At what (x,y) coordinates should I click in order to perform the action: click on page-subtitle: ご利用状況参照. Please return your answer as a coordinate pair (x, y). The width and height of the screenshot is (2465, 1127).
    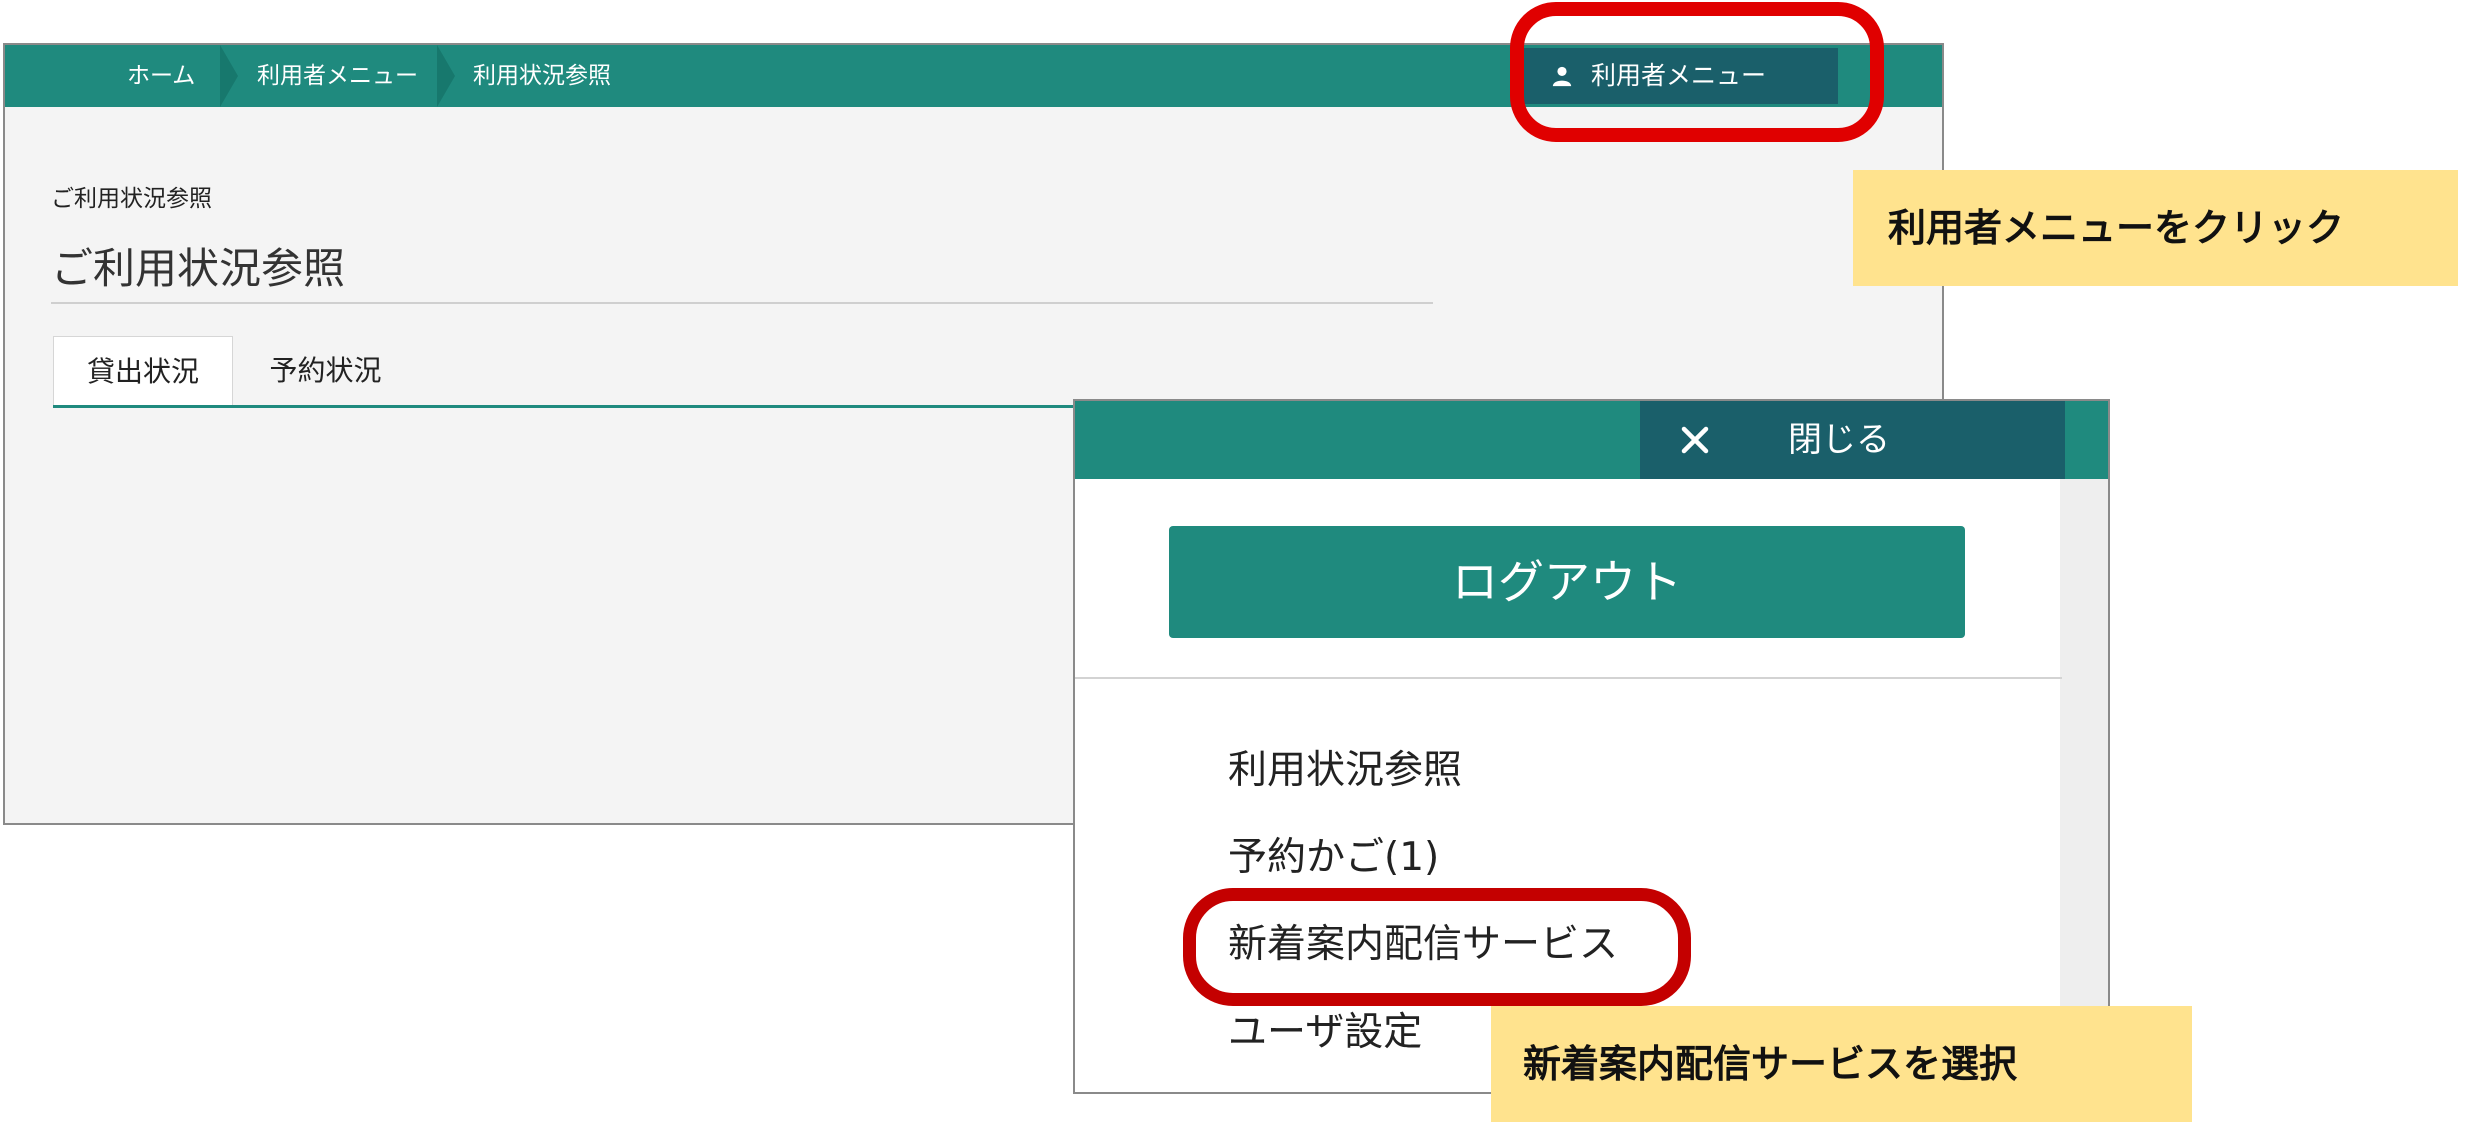
    Looking at the image, I should click on (131, 199).